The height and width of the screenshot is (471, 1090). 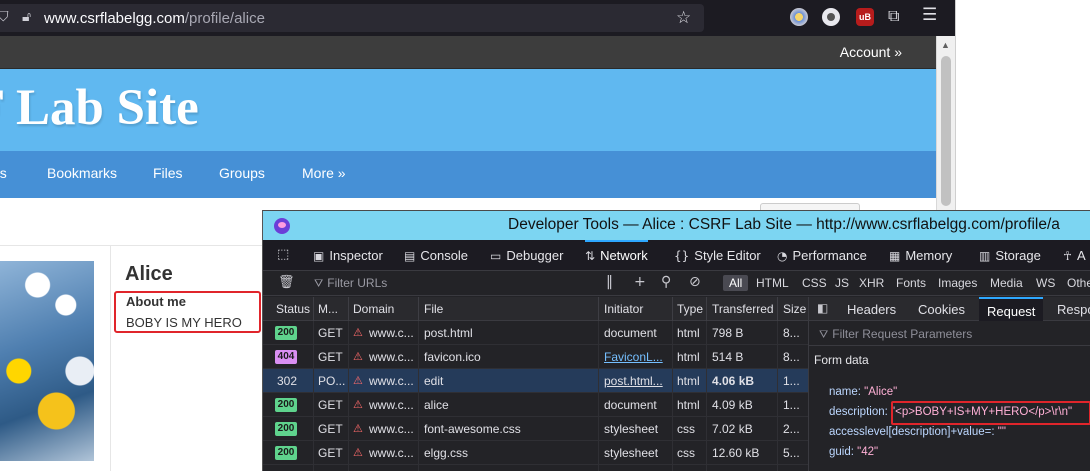 What do you see at coordinates (941, 309) in the screenshot?
I see `tab-cookies: Cookies` at bounding box center [941, 309].